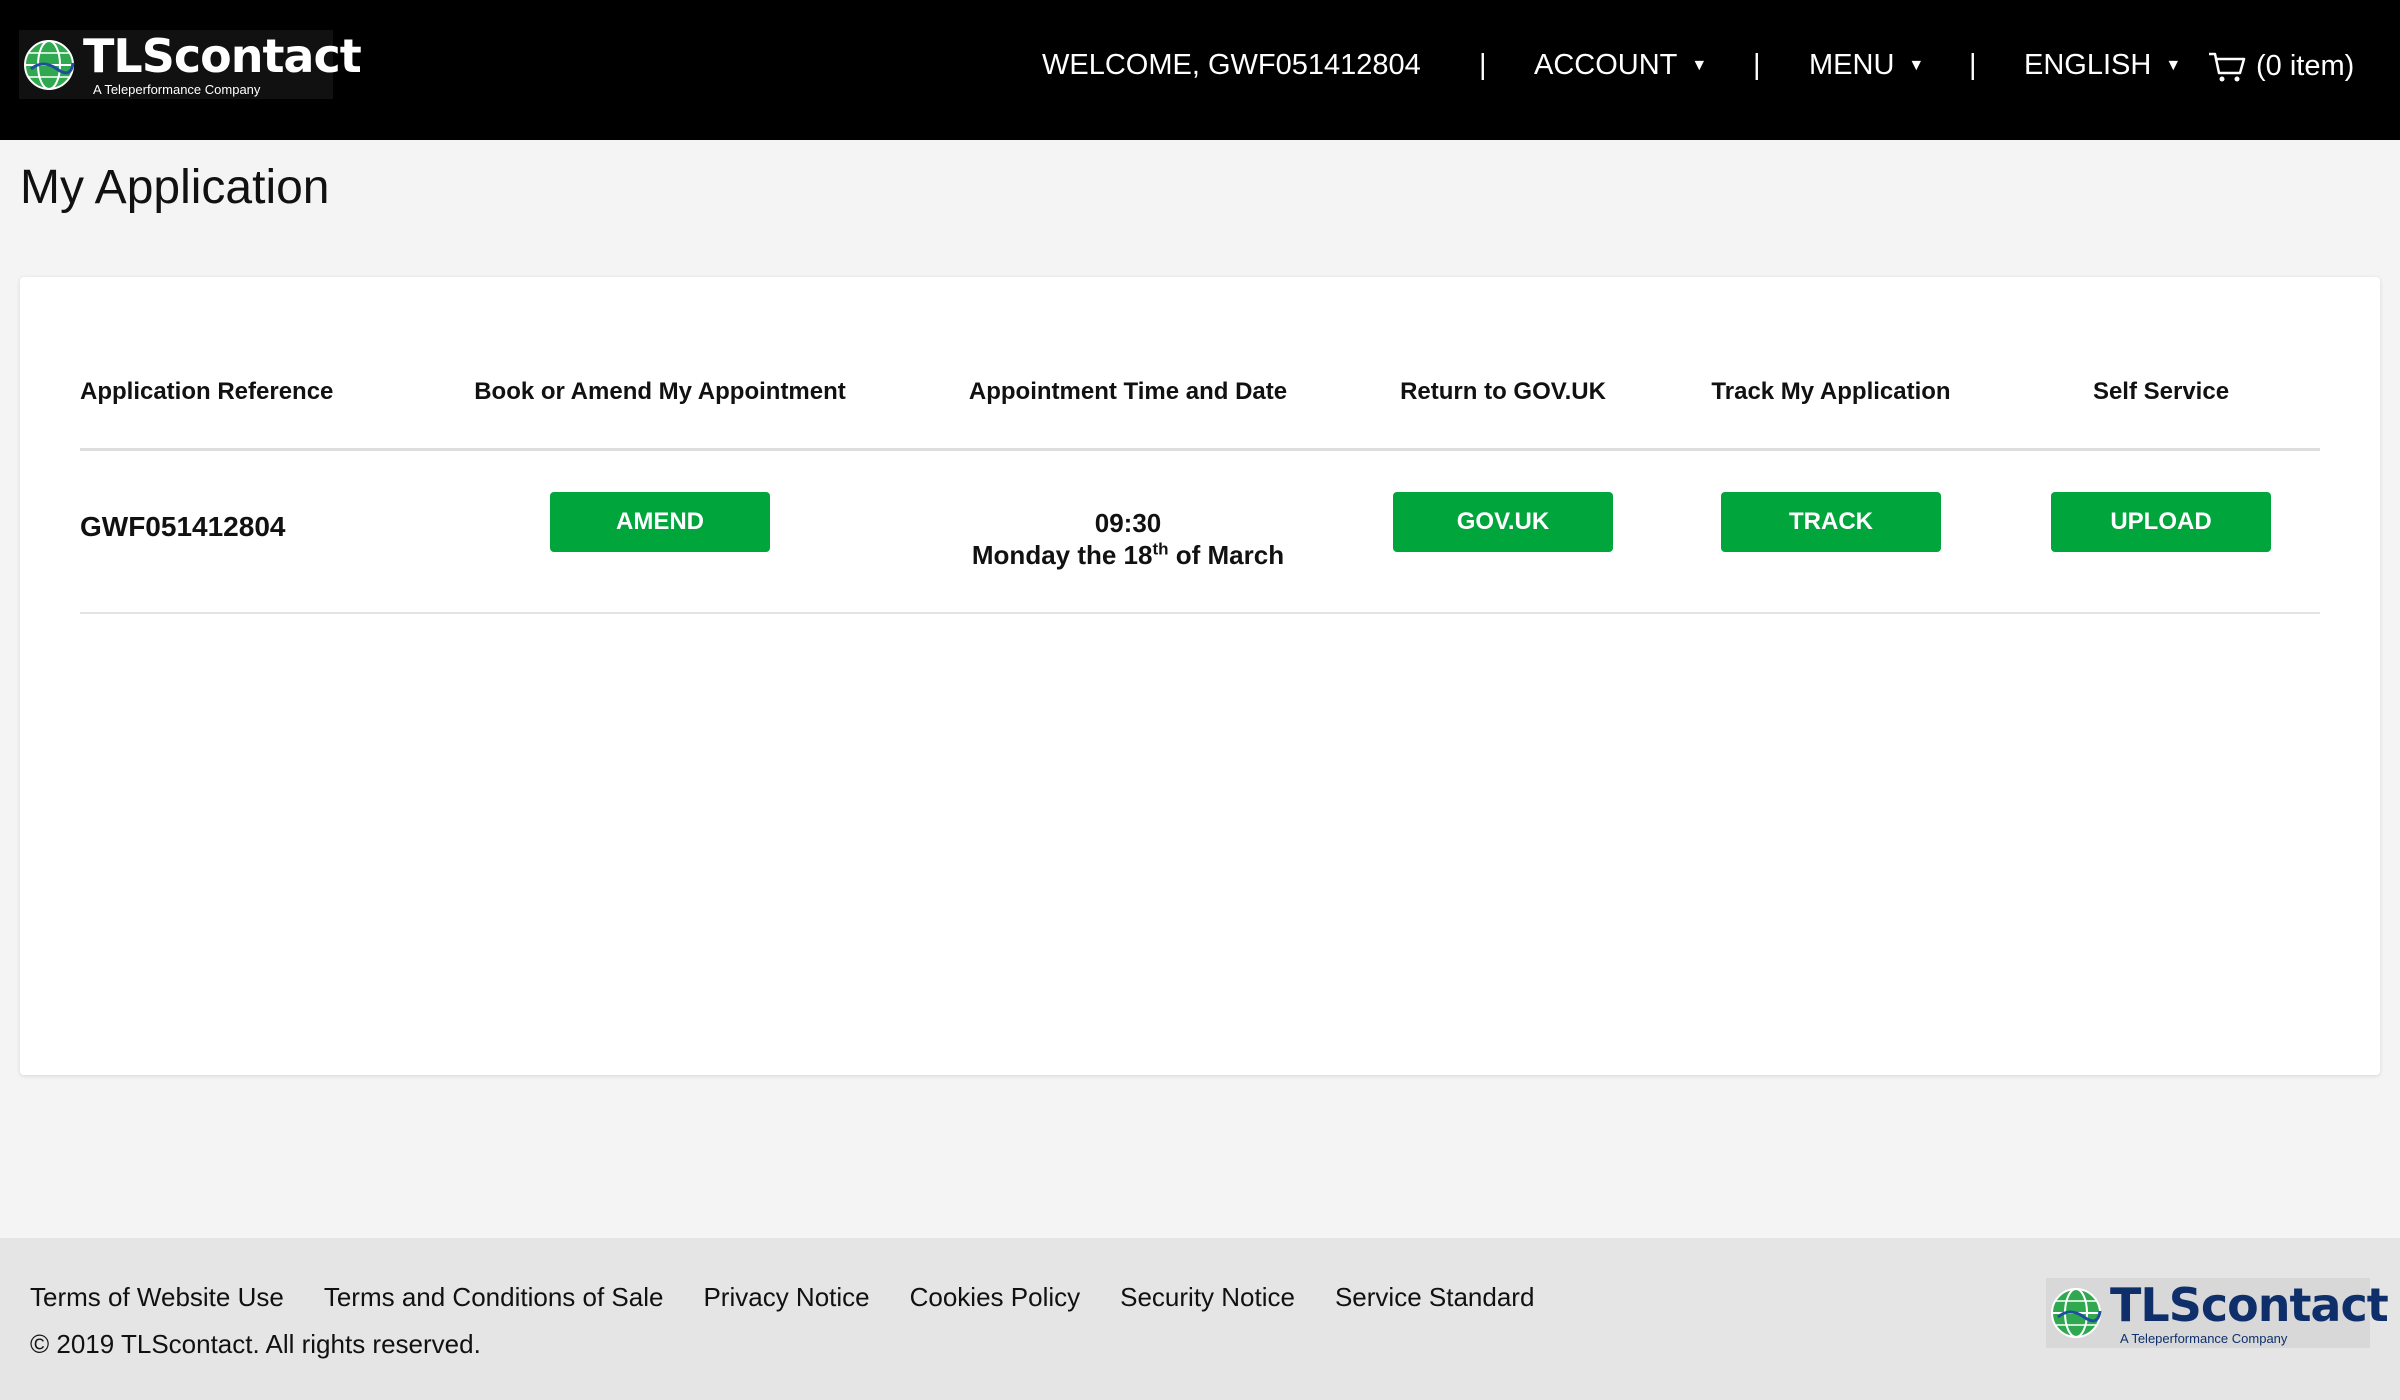 The image size is (2400, 1400). What do you see at coordinates (1231, 65) in the screenshot?
I see `welcome-text: WELCOME, GWF051412804` at bounding box center [1231, 65].